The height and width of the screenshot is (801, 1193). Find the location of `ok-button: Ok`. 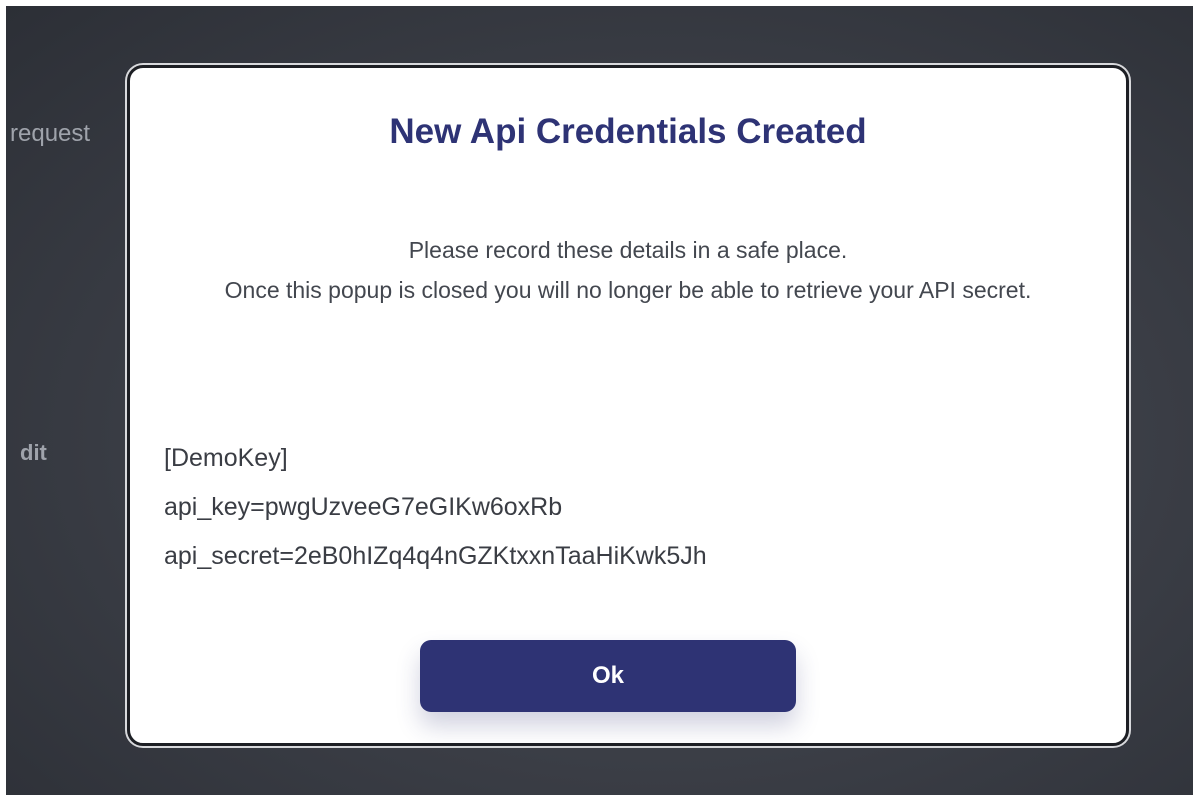

ok-button: Ok is located at coordinates (608, 676).